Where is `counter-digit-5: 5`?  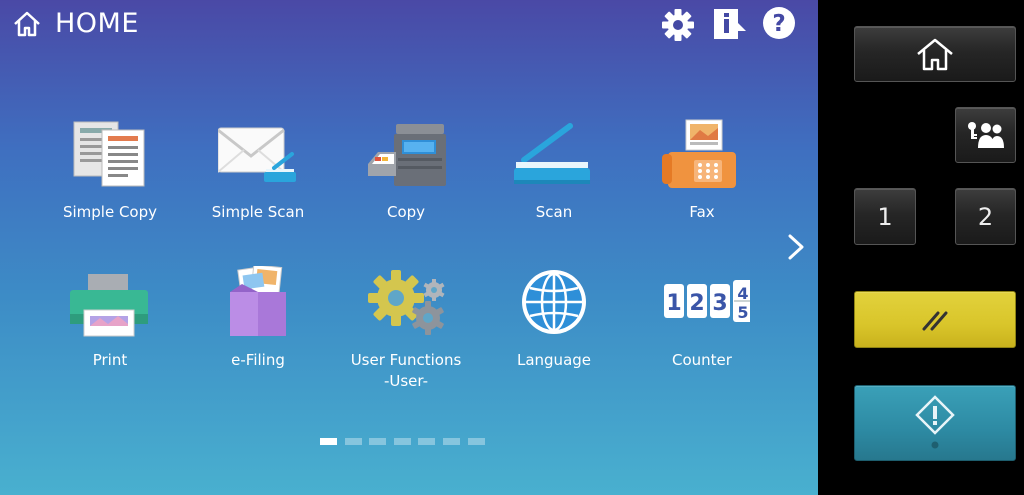 counter-digit-5: 5 is located at coordinates (742, 312).